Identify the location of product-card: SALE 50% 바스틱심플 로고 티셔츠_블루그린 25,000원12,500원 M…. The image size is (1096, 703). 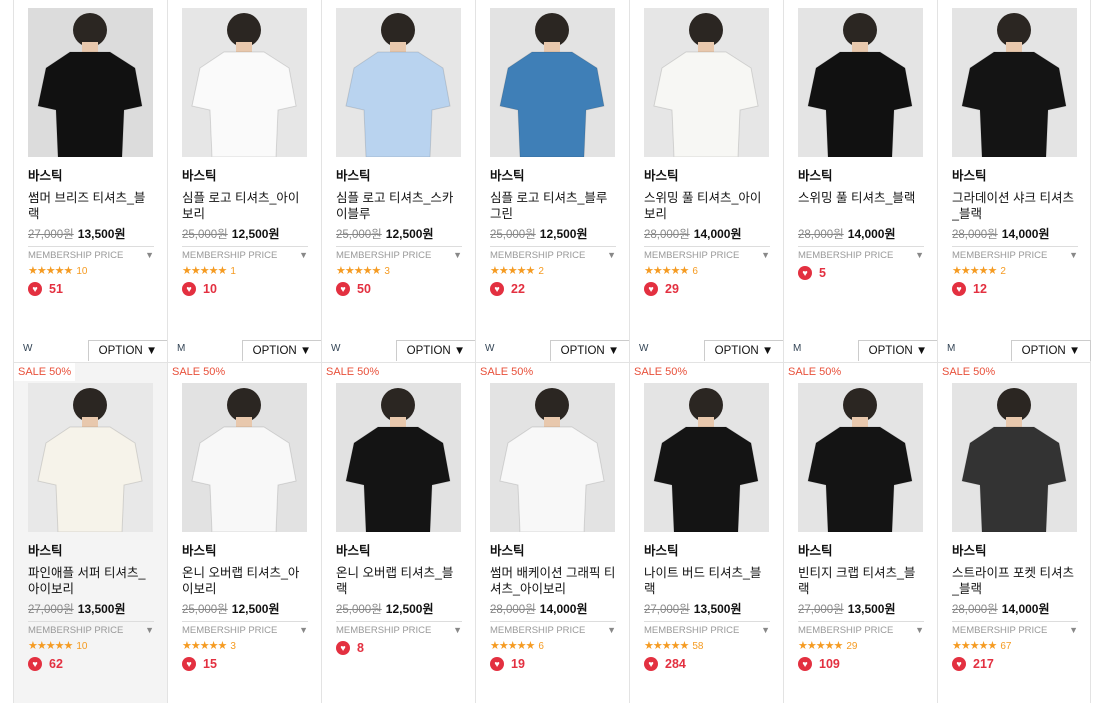
(552, 181).